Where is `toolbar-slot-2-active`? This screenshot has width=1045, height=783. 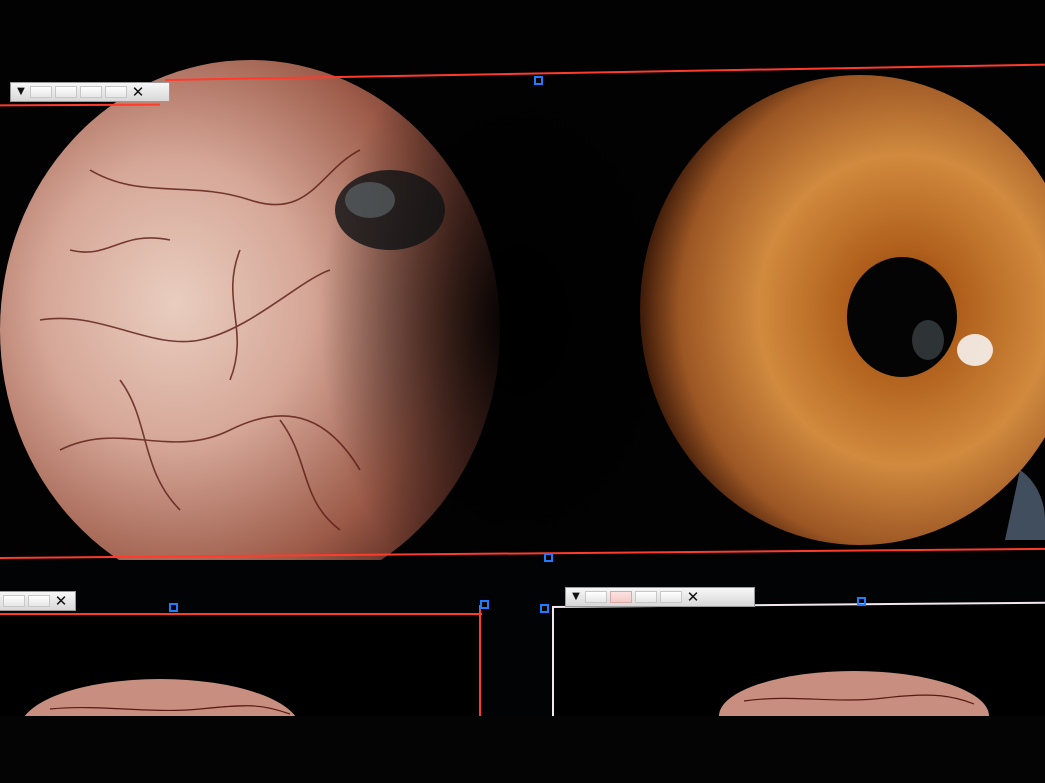
toolbar-slot-2-active is located at coordinates (621, 597).